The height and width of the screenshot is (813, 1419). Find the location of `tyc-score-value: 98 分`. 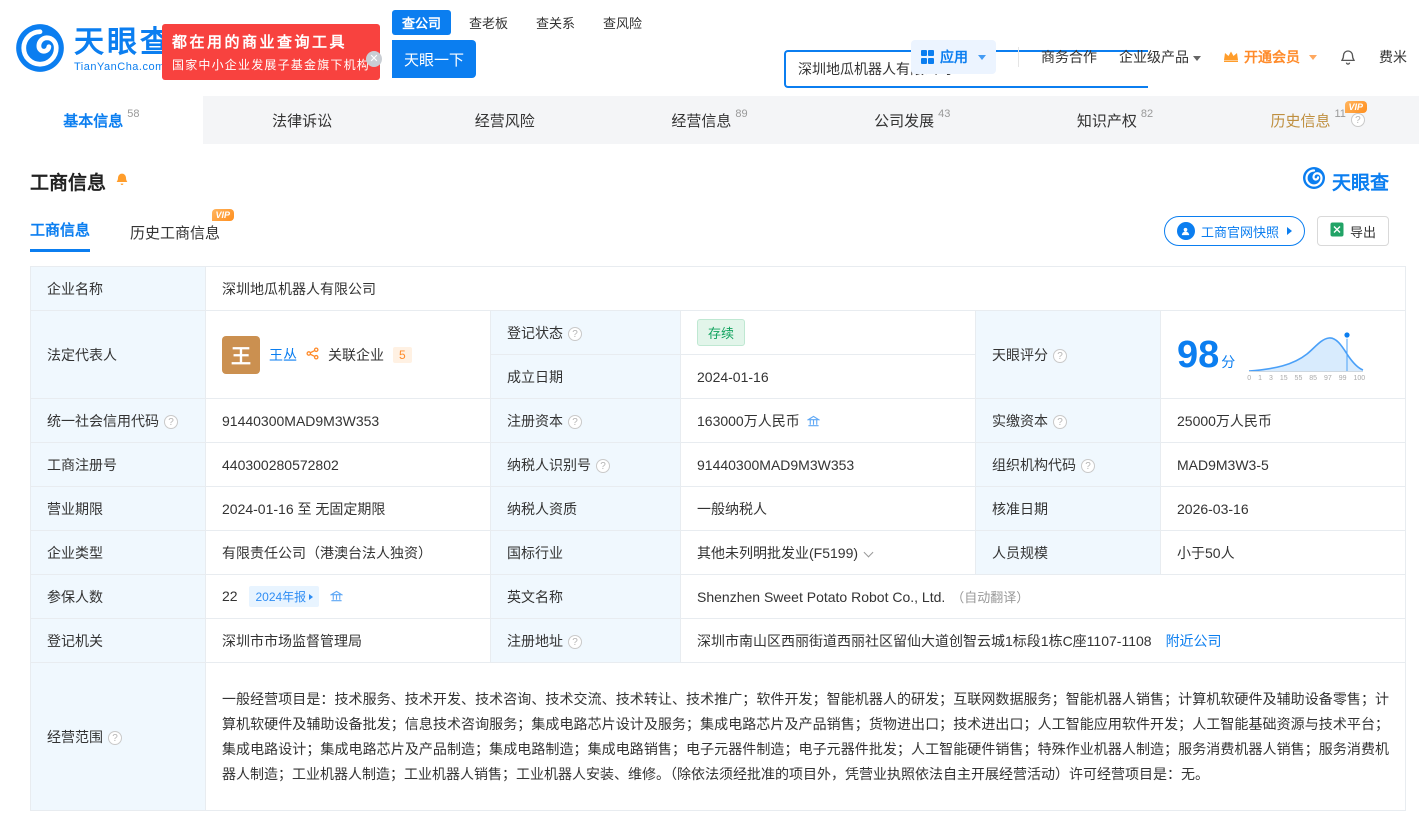

tyc-score-value: 98 分 is located at coordinates (1206, 355).